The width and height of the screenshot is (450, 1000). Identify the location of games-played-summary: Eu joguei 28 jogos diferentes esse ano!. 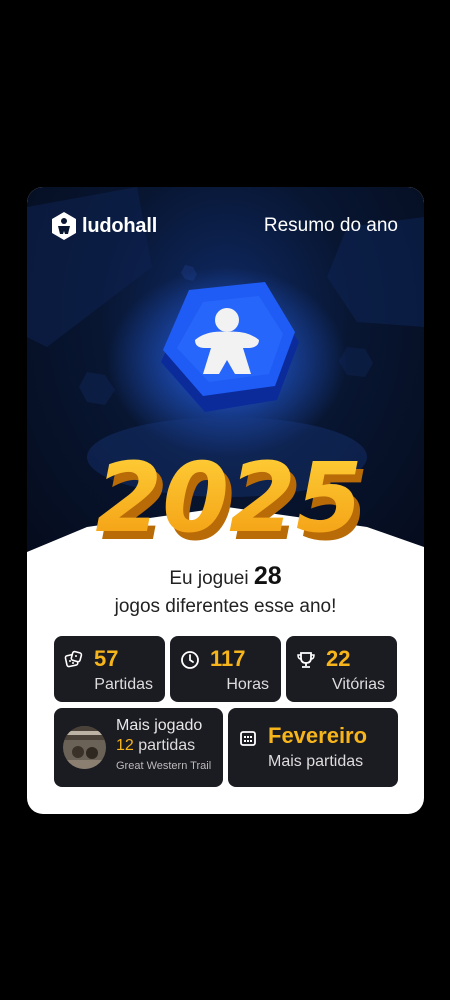
(225, 591).